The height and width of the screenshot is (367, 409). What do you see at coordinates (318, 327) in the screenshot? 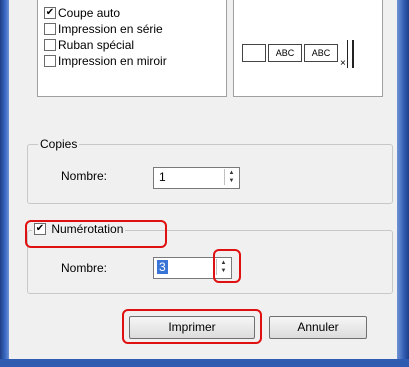
I see `cancel-button: Annuler` at bounding box center [318, 327].